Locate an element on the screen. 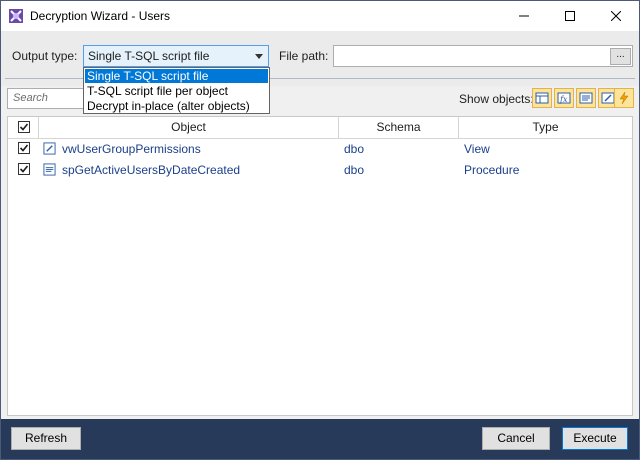 This screenshot has width=640, height=460. svg-text: fx is located at coordinates (563, 99).